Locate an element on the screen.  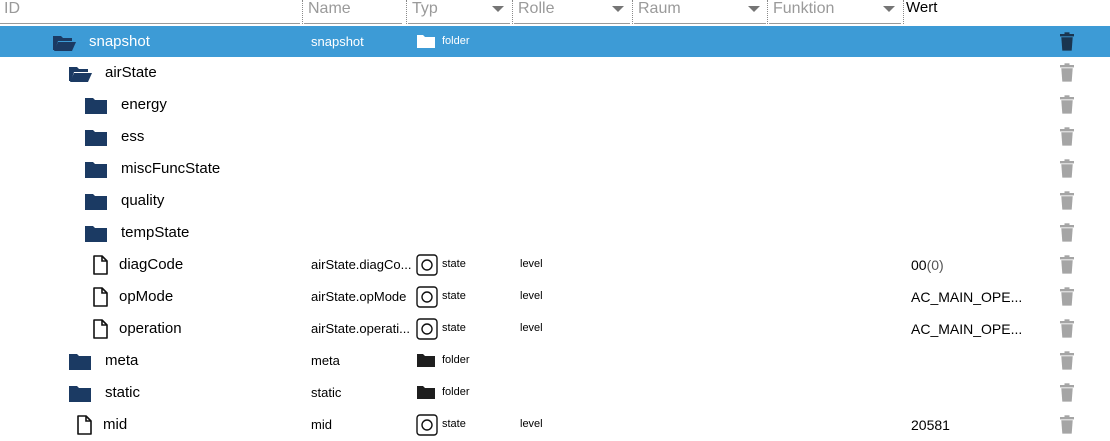
tree-row-airState: airState is located at coordinates (555, 73).